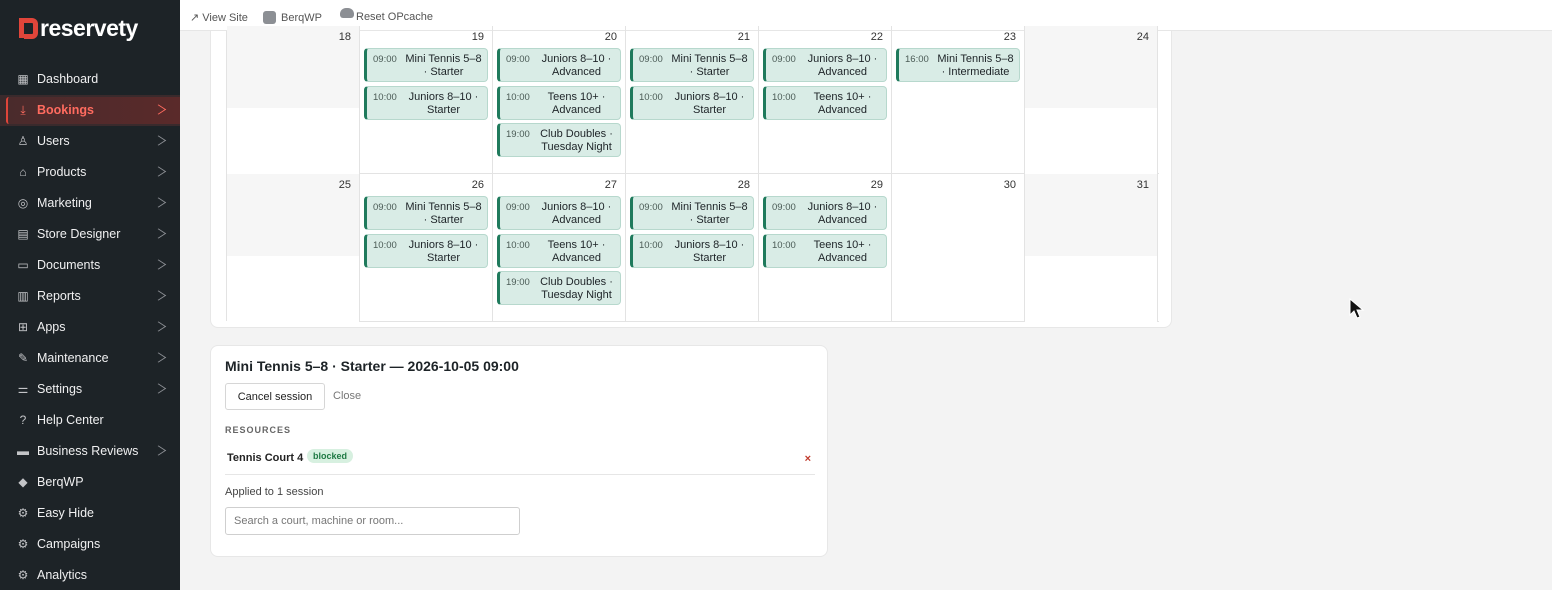 The height and width of the screenshot is (590, 1552). What do you see at coordinates (90, 389) in the screenshot?
I see `sidebar-item-settings: ⚌ Settings` at bounding box center [90, 389].